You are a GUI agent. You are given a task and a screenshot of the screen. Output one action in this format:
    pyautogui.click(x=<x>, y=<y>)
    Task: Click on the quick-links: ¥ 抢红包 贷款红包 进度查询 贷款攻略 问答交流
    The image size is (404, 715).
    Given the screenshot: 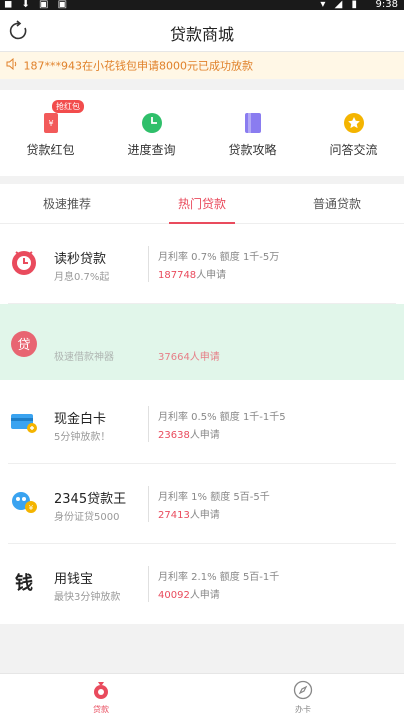 What is the action you would take?
    pyautogui.click(x=202, y=133)
    